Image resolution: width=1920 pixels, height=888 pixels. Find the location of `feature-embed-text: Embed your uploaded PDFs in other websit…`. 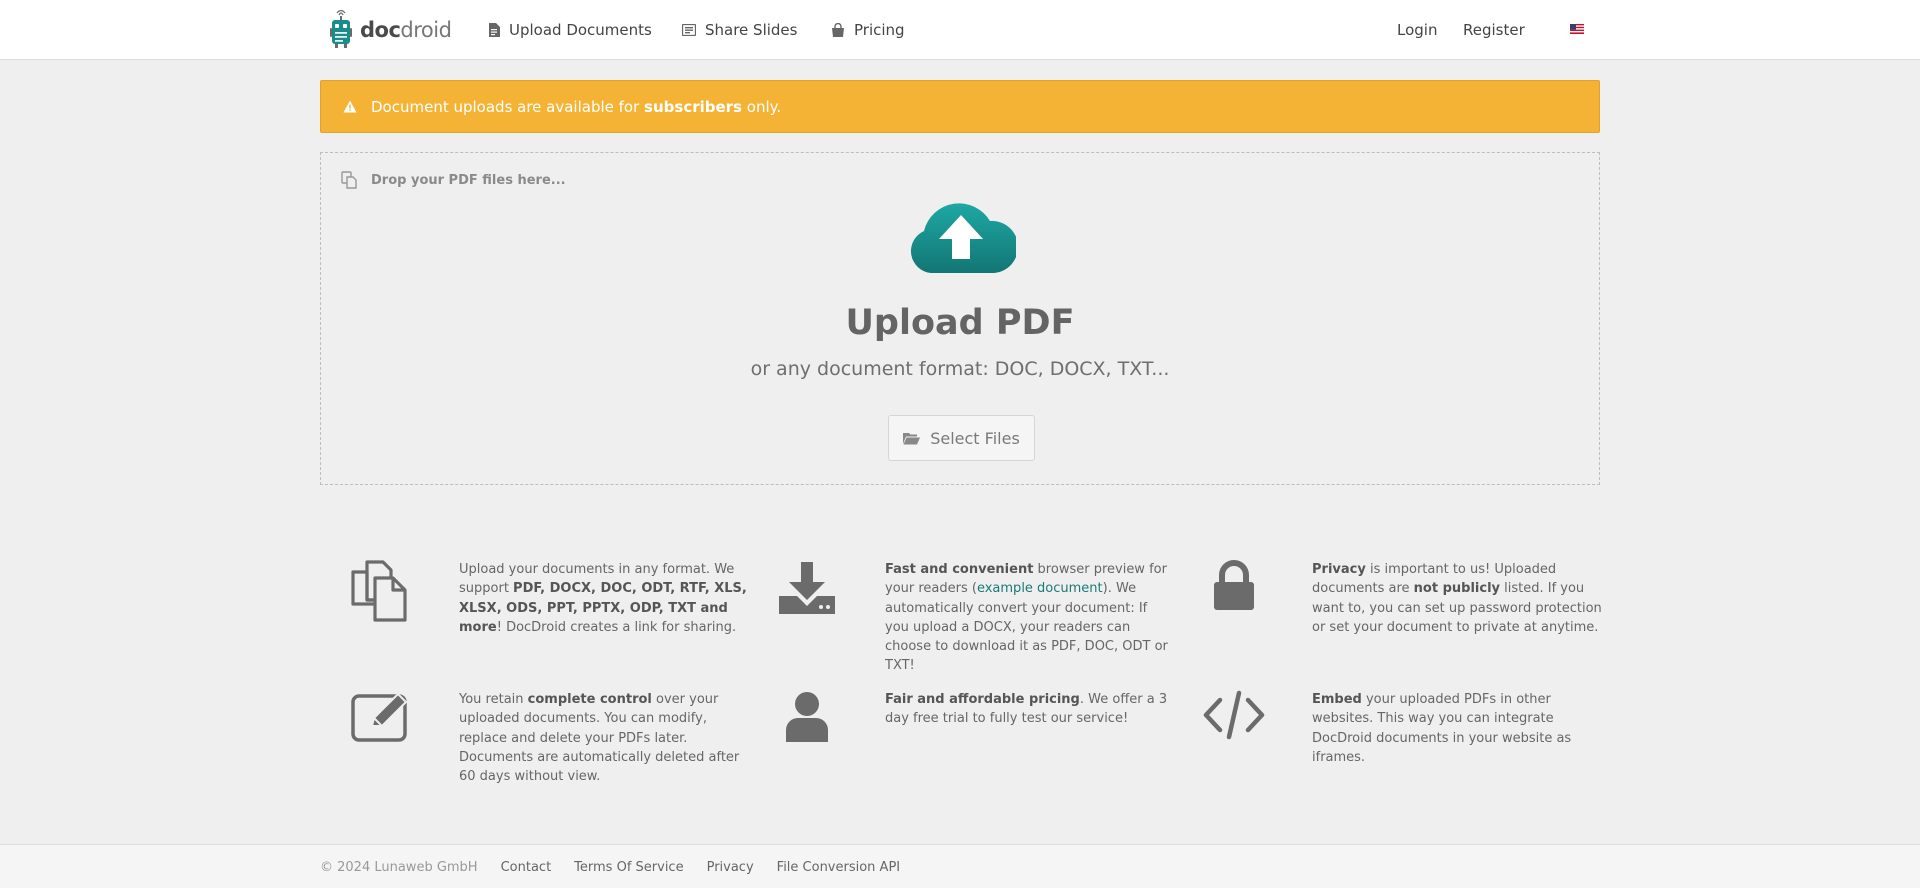

feature-embed-text: Embed your uploaded PDFs in other websit… is located at coordinates (1457, 728).